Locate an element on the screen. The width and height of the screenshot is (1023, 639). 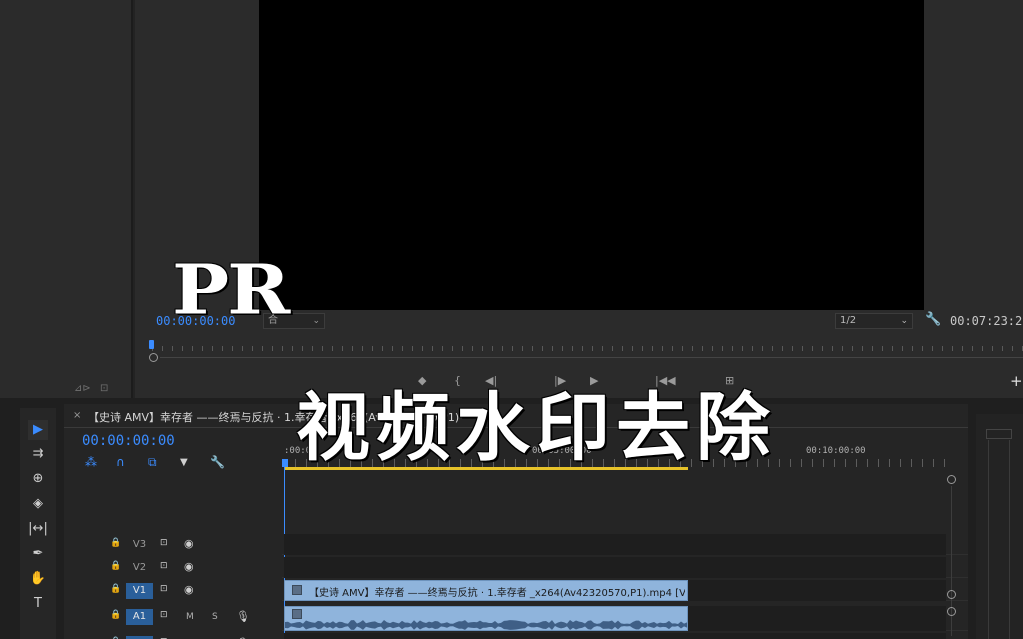
track-header: 🔒 V2 ⊡ ◉ is located at coordinates (173, 567).